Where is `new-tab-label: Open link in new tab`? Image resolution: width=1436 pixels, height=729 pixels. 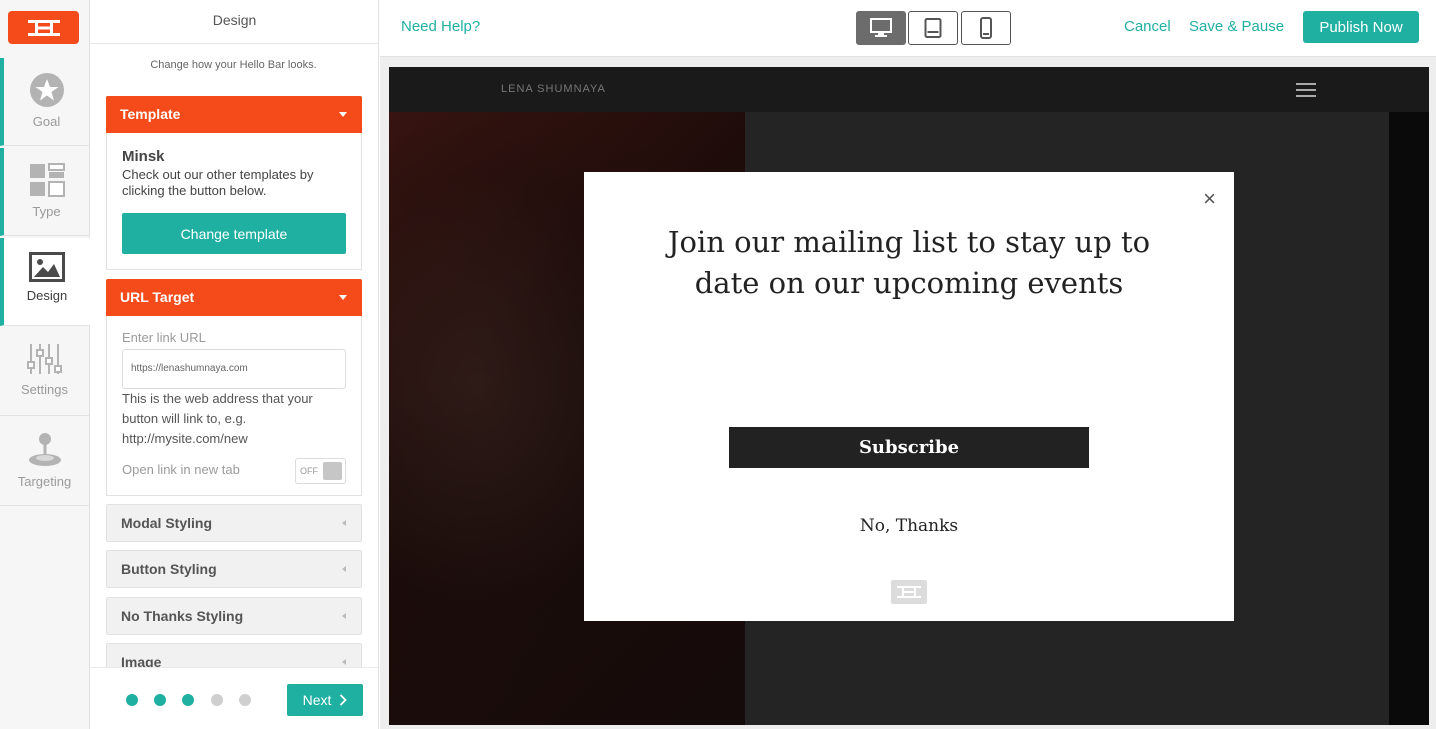
new-tab-label: Open link in new tab is located at coordinates (181, 469).